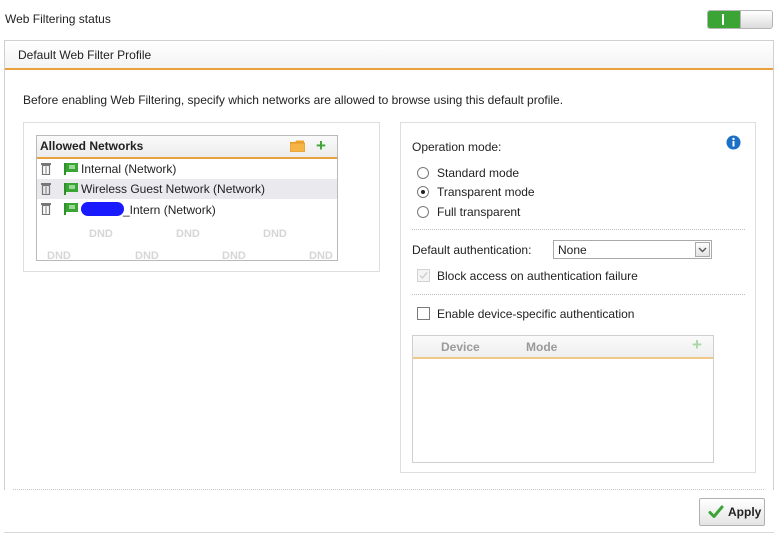  Describe the element at coordinates (716, 511) in the screenshot. I see `checkmark-icon` at that location.